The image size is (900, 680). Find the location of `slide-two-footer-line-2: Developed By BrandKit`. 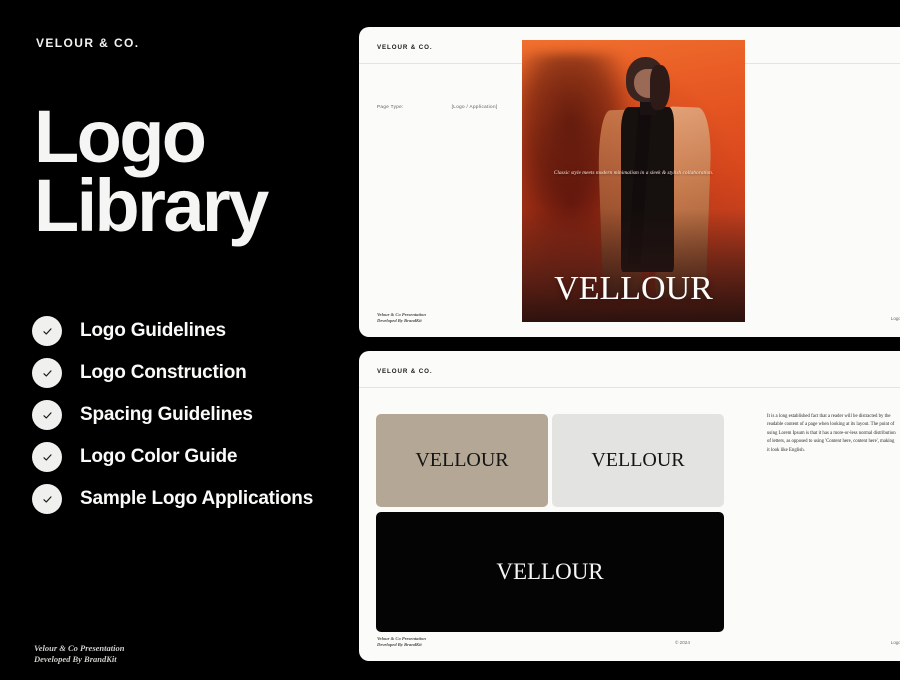

slide-two-footer-line-2: Developed By BrandKit is located at coordinates (399, 644).